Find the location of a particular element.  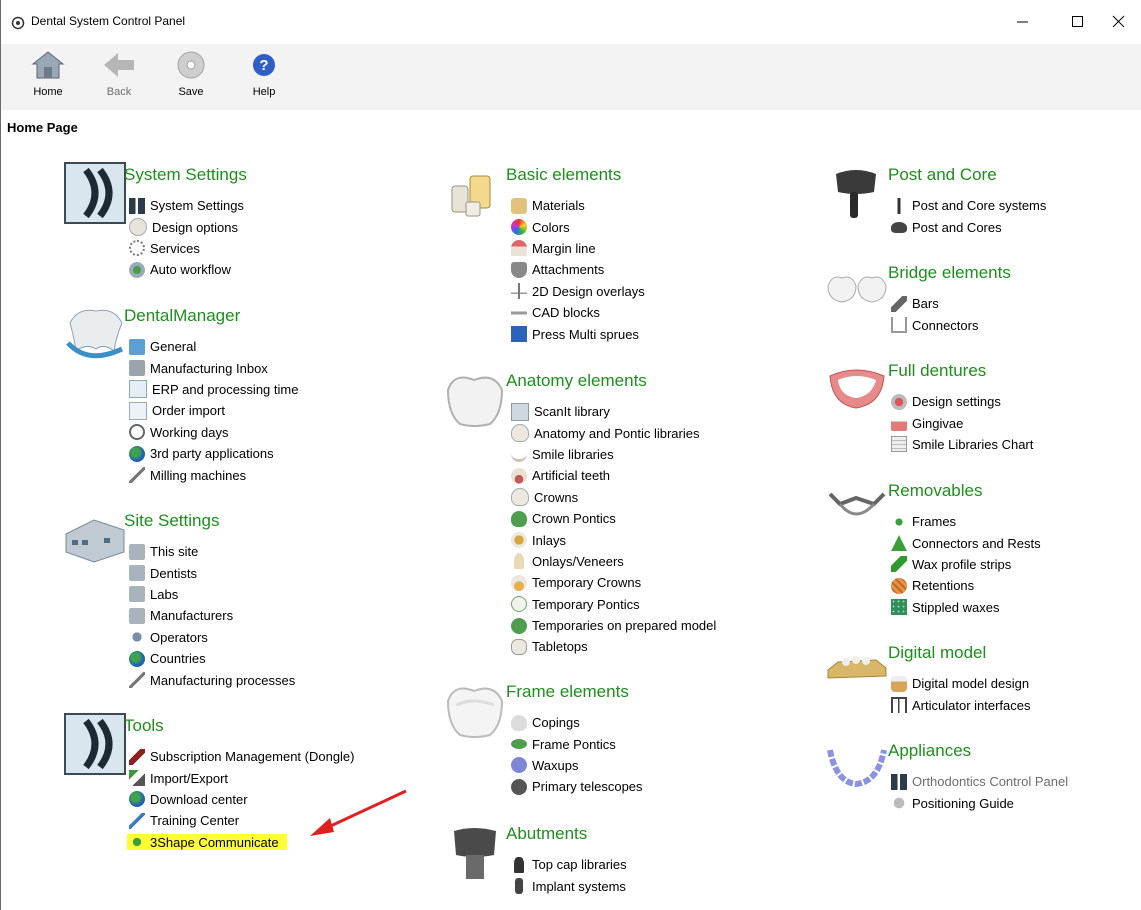

section-title: System Settings is located at coordinates (185, 175).